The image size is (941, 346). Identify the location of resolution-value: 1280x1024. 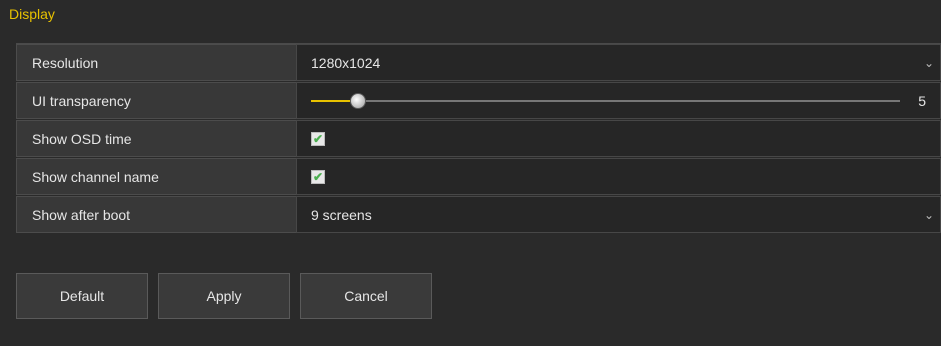
(346, 62).